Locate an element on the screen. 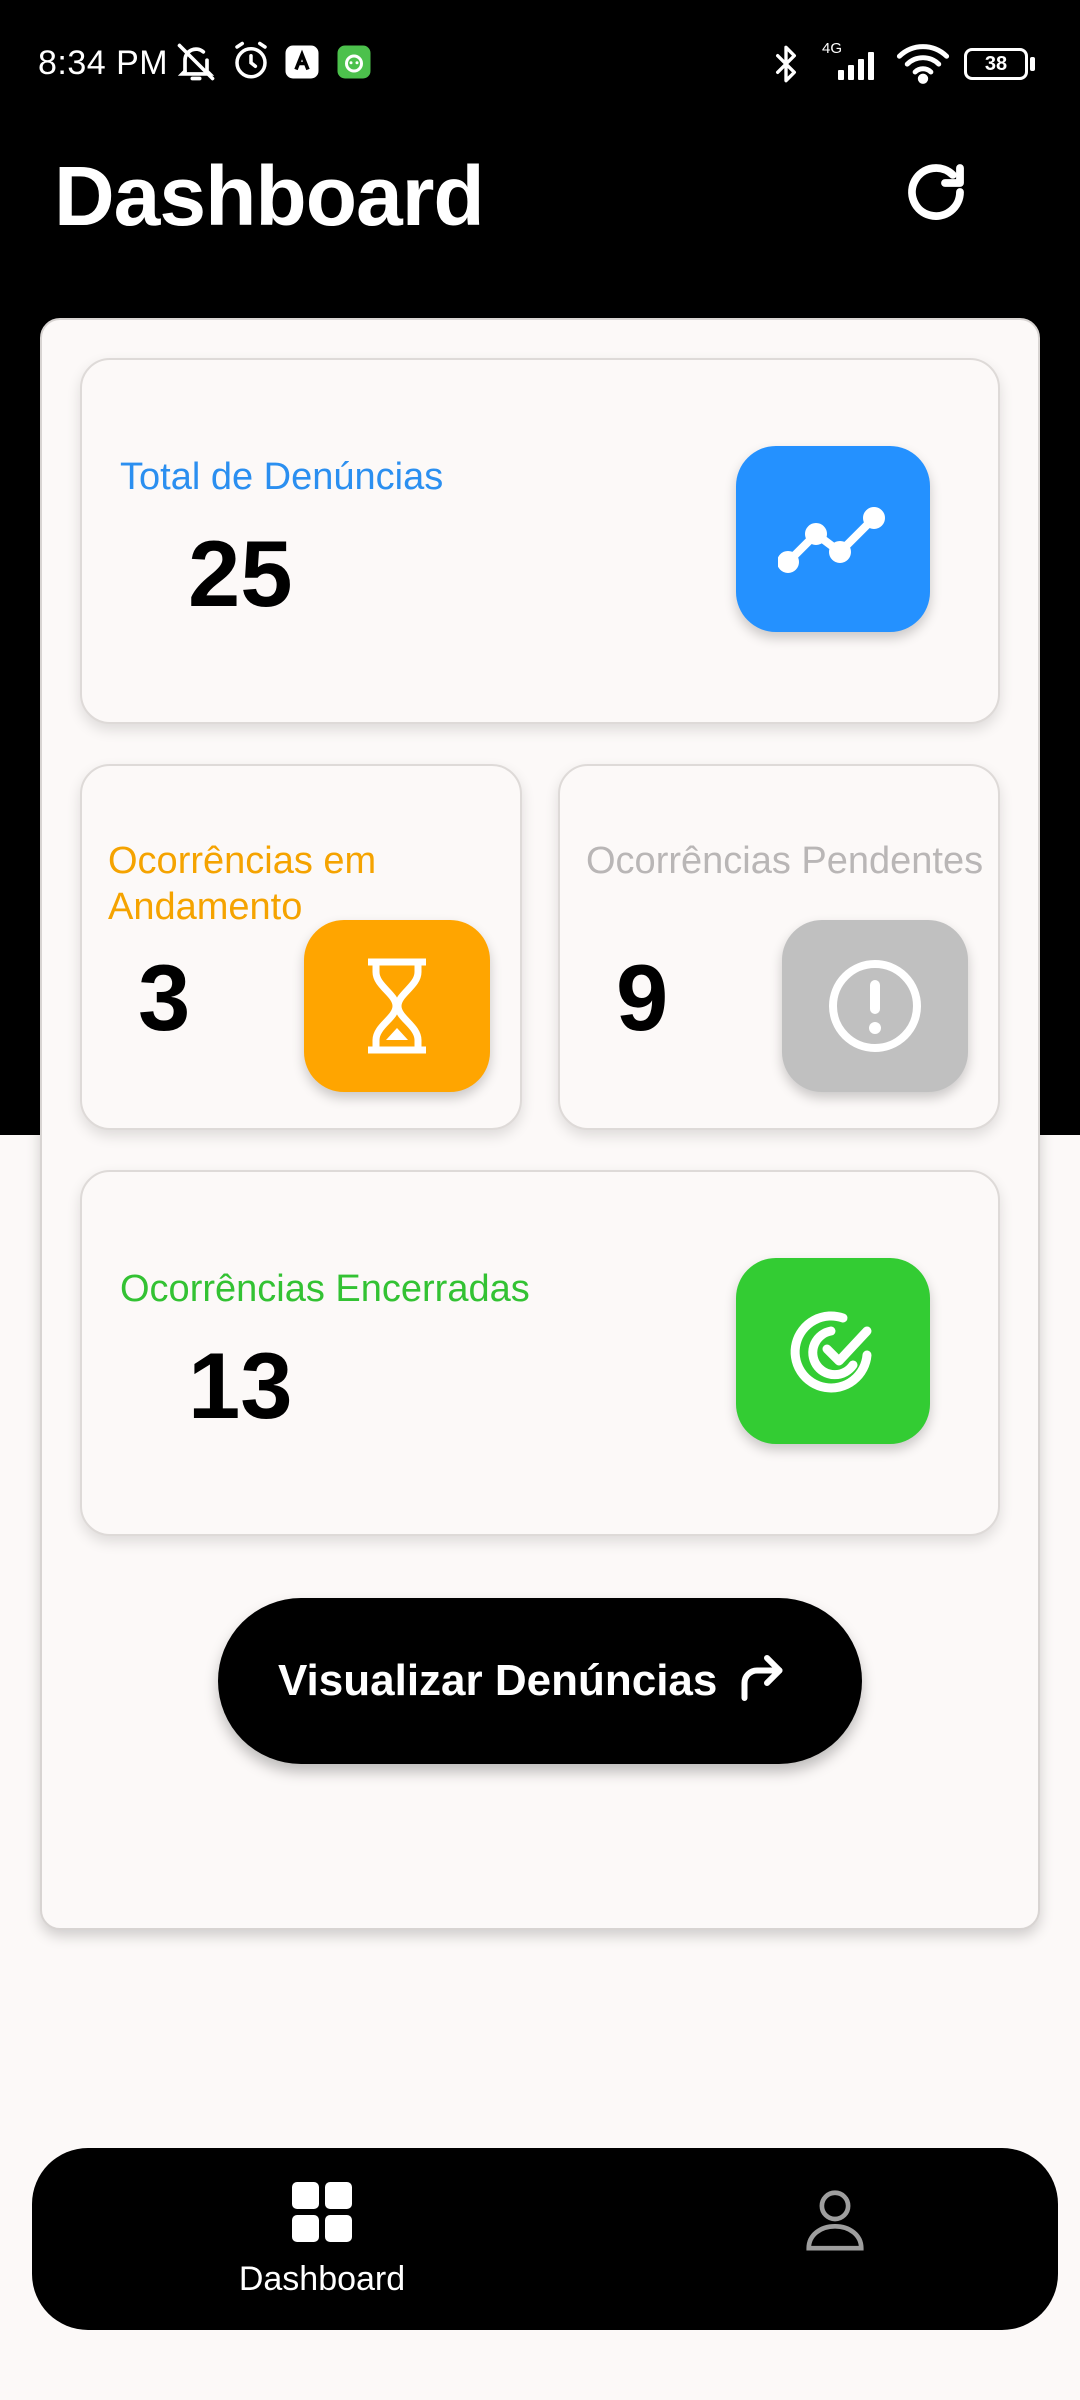  bluetooth-icon is located at coordinates (786, 64).